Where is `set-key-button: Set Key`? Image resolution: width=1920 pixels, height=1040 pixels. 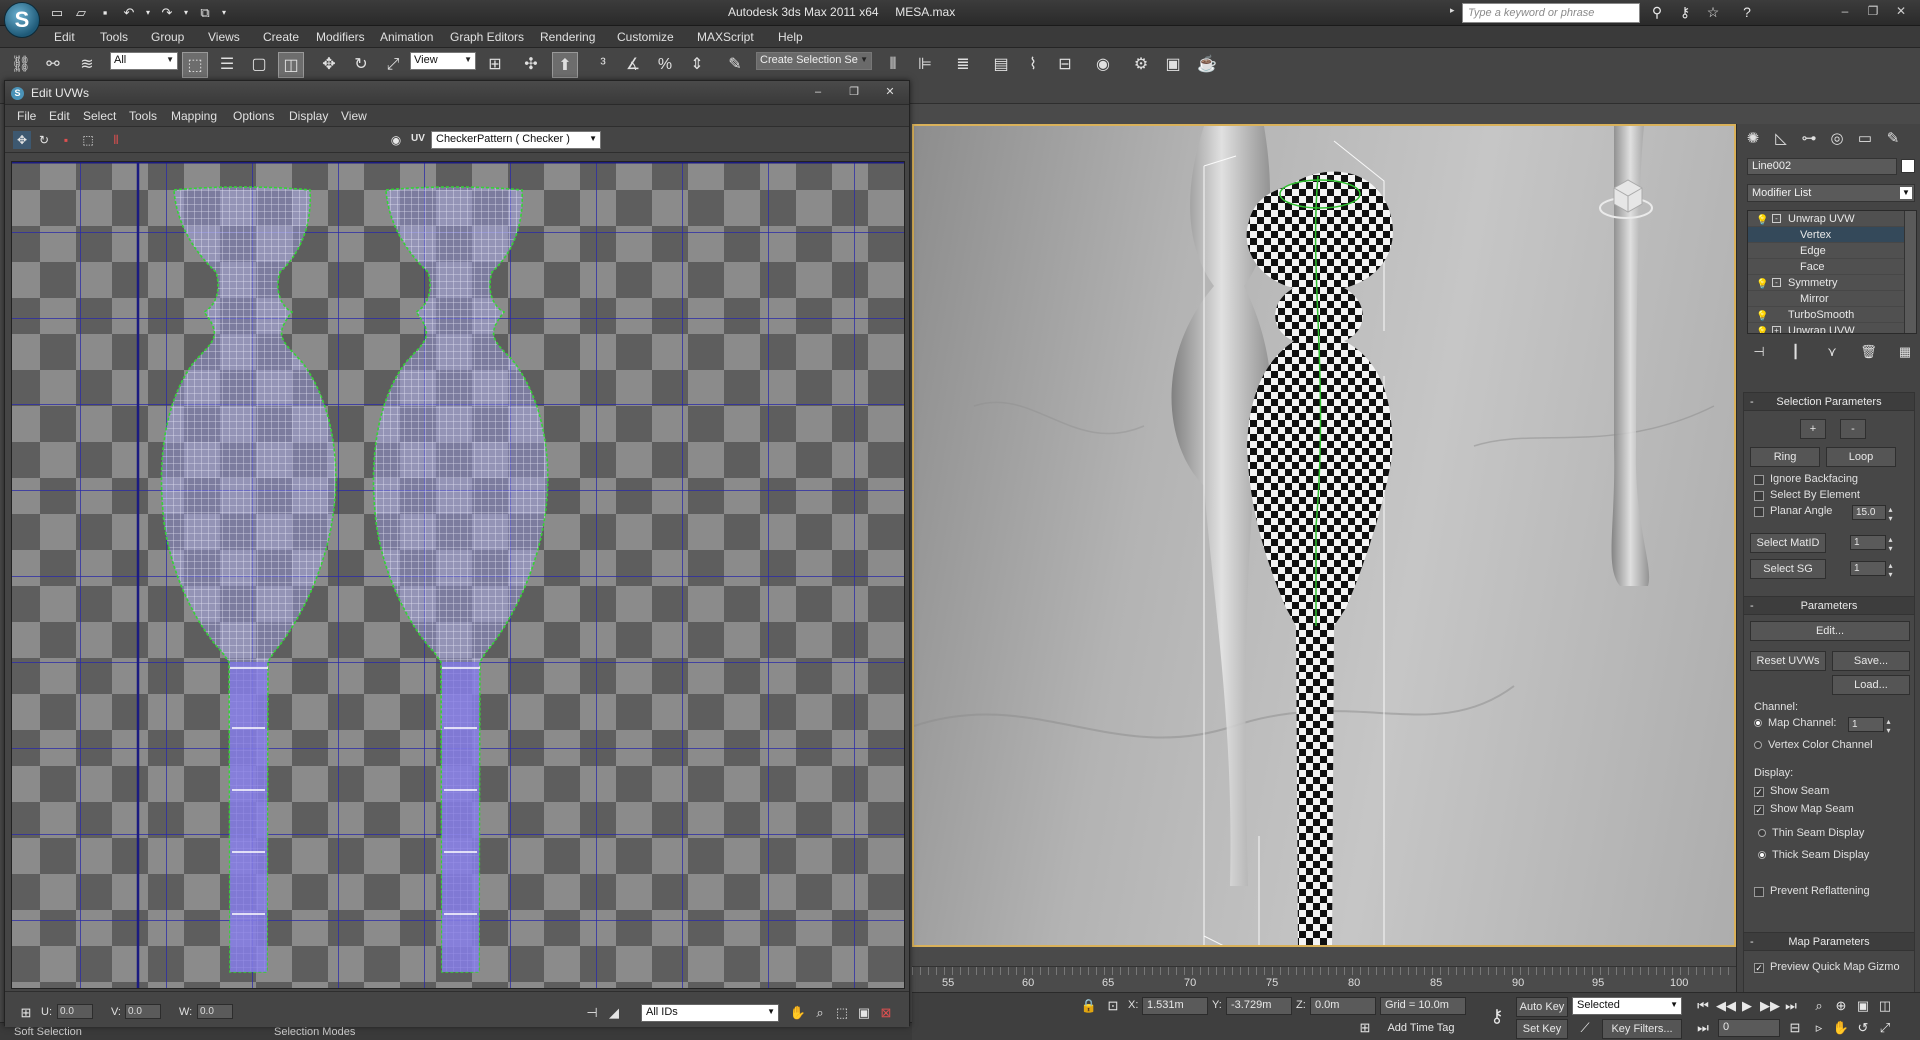 set-key-button: Set Key is located at coordinates (1542, 1029).